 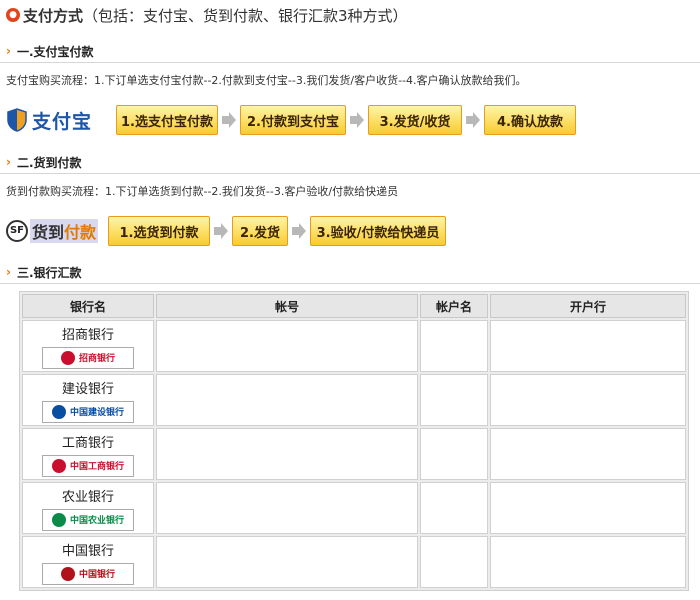 I want to click on column-header-branch: 开户行, so click(x=588, y=306).